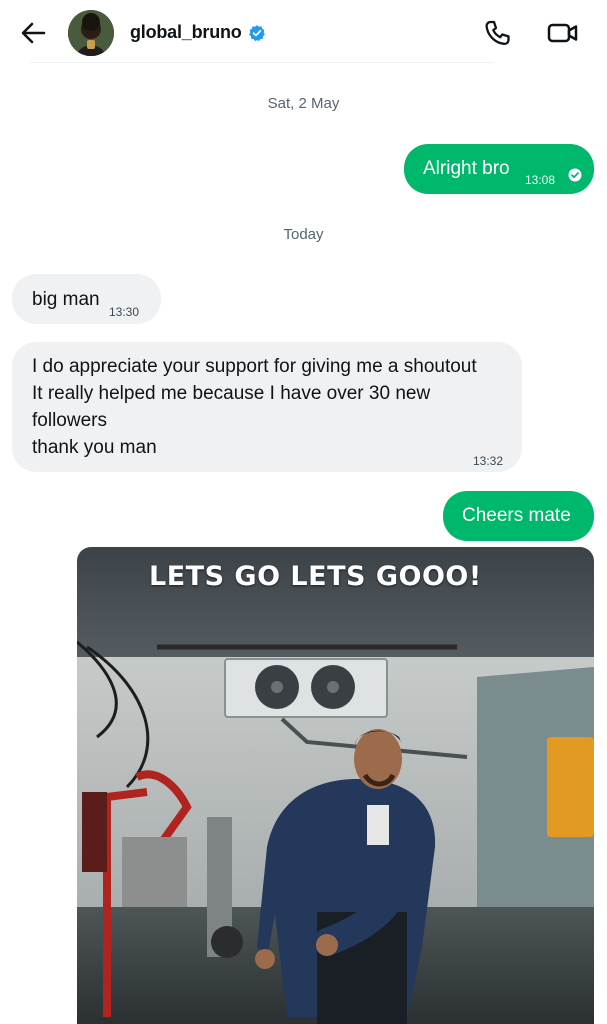 The image size is (607, 1024). I want to click on message-bubble-incoming: big man 13:30, so click(86, 299).